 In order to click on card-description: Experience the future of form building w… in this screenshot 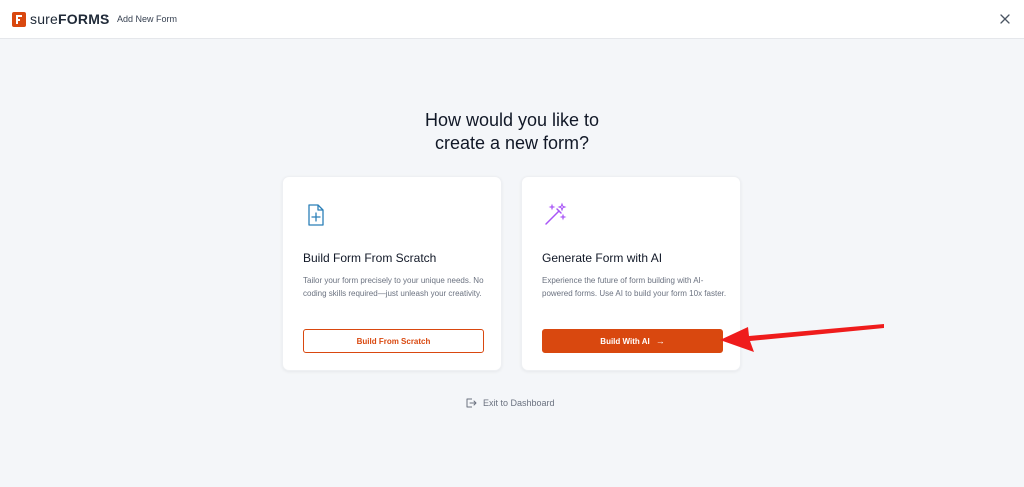, I will do `click(634, 287)`.